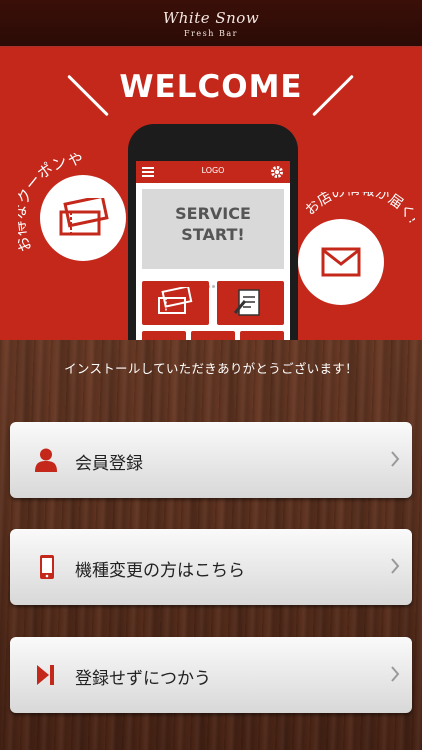  I want to click on phone-mockup: LOGO SERVICE START!, so click(213, 232).